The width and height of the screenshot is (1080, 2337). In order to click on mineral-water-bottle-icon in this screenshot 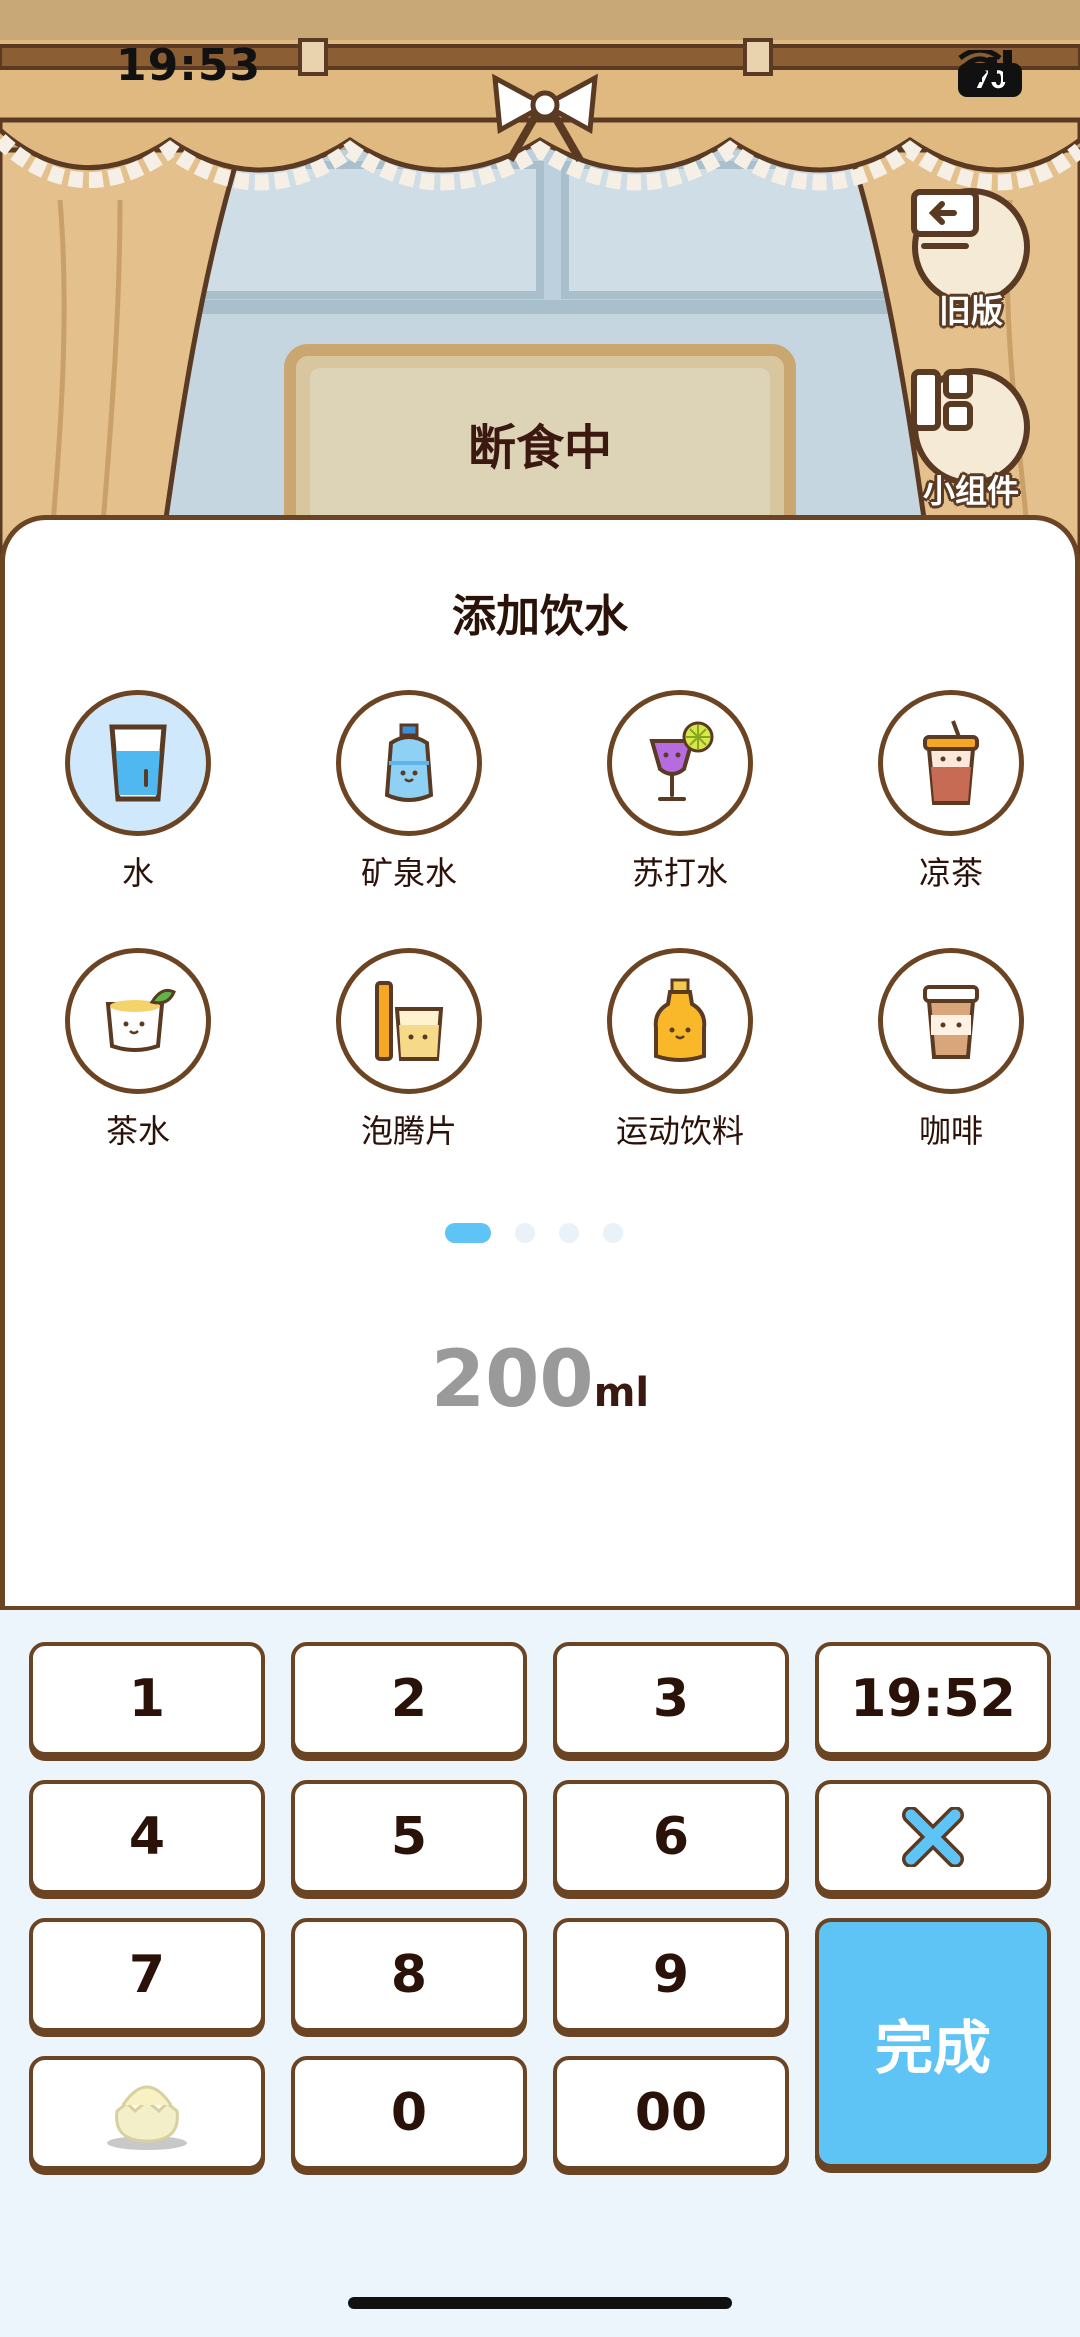, I will do `click(409, 763)`.